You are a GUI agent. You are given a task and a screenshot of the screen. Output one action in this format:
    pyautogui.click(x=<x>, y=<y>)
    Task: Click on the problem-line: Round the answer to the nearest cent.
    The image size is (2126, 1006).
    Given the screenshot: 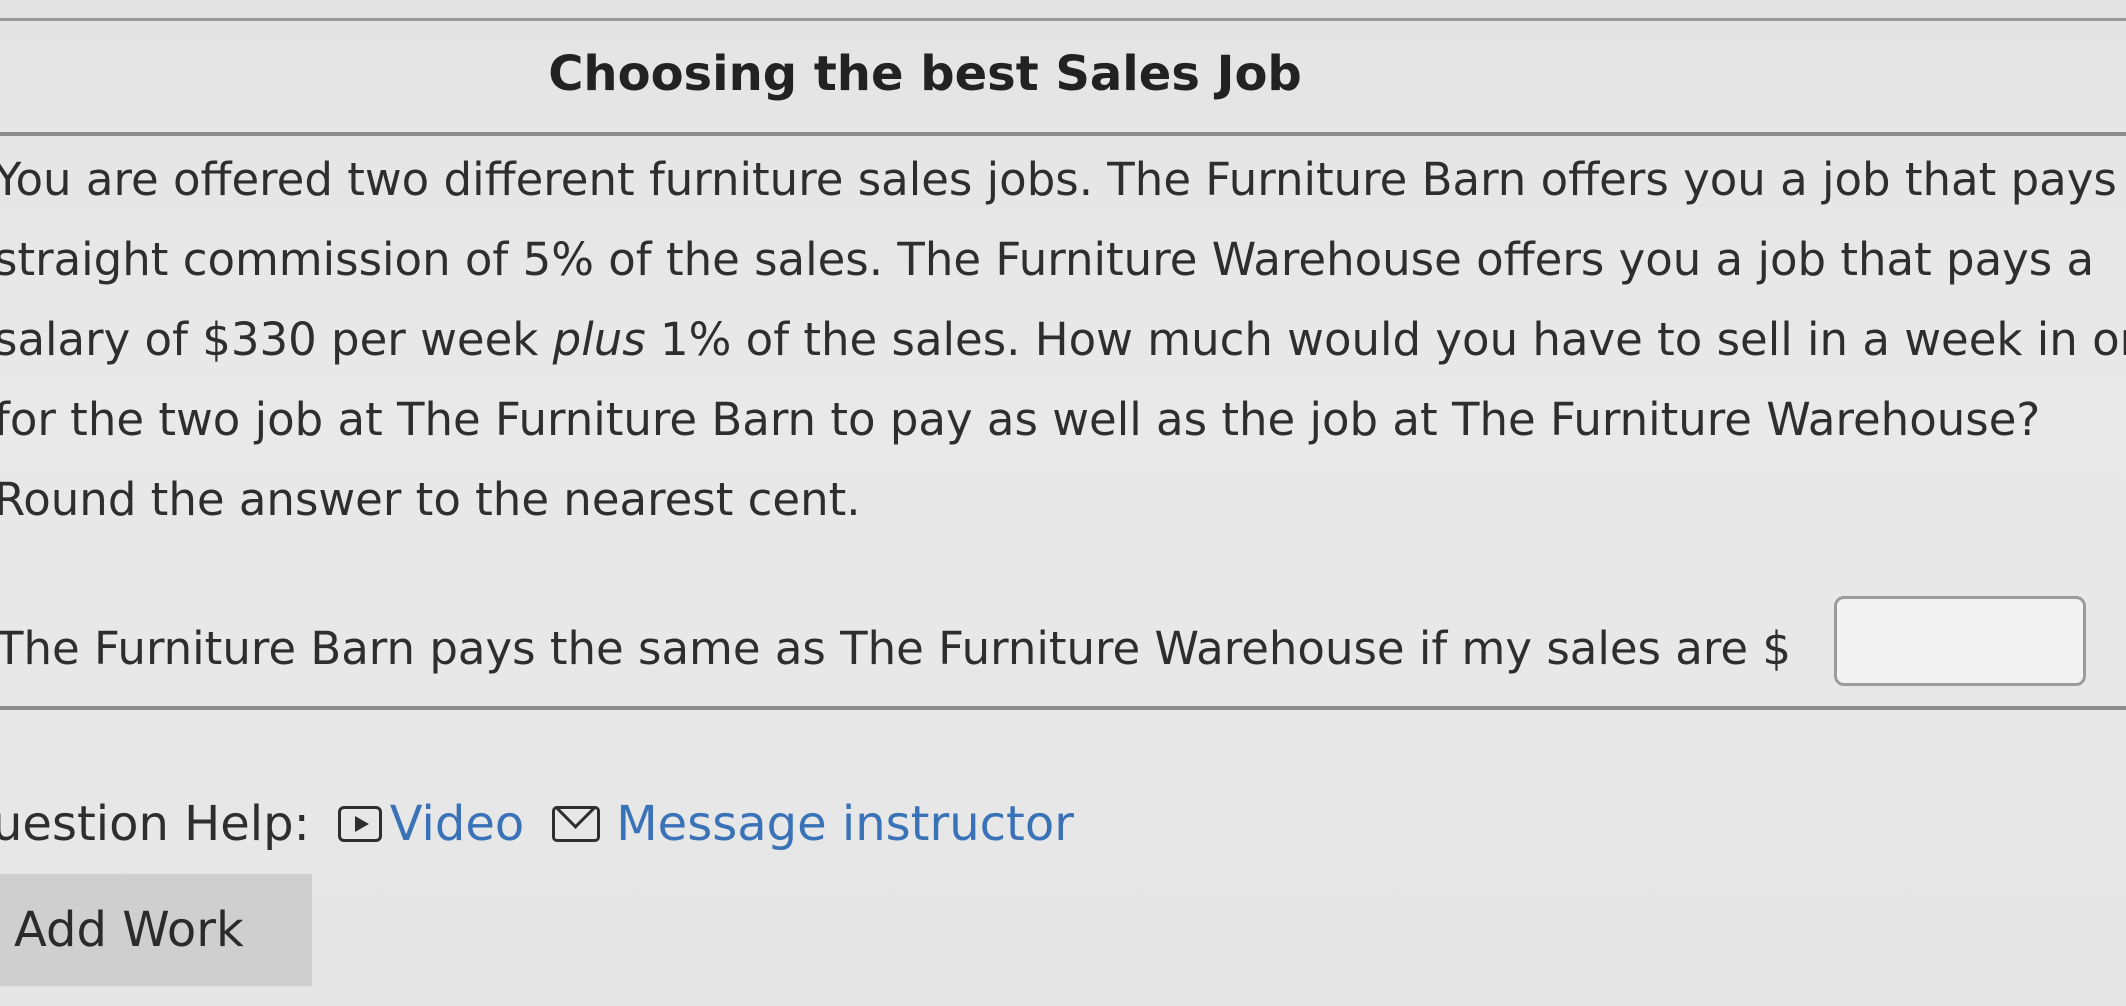 What is the action you would take?
    pyautogui.click(x=430, y=499)
    